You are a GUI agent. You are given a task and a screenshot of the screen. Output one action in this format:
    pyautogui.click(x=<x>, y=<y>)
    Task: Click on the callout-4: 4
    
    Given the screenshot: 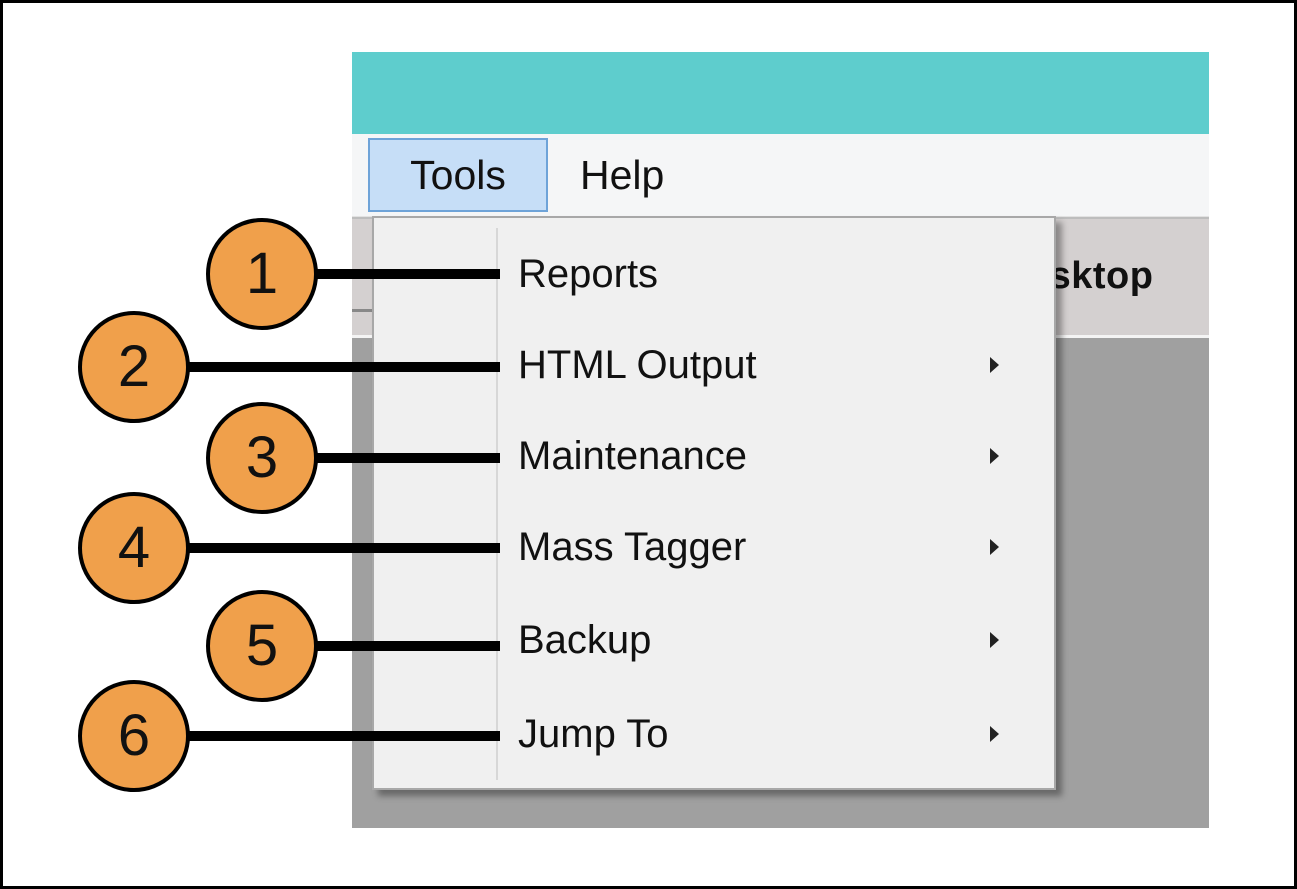 What is the action you would take?
    pyautogui.click(x=134, y=548)
    